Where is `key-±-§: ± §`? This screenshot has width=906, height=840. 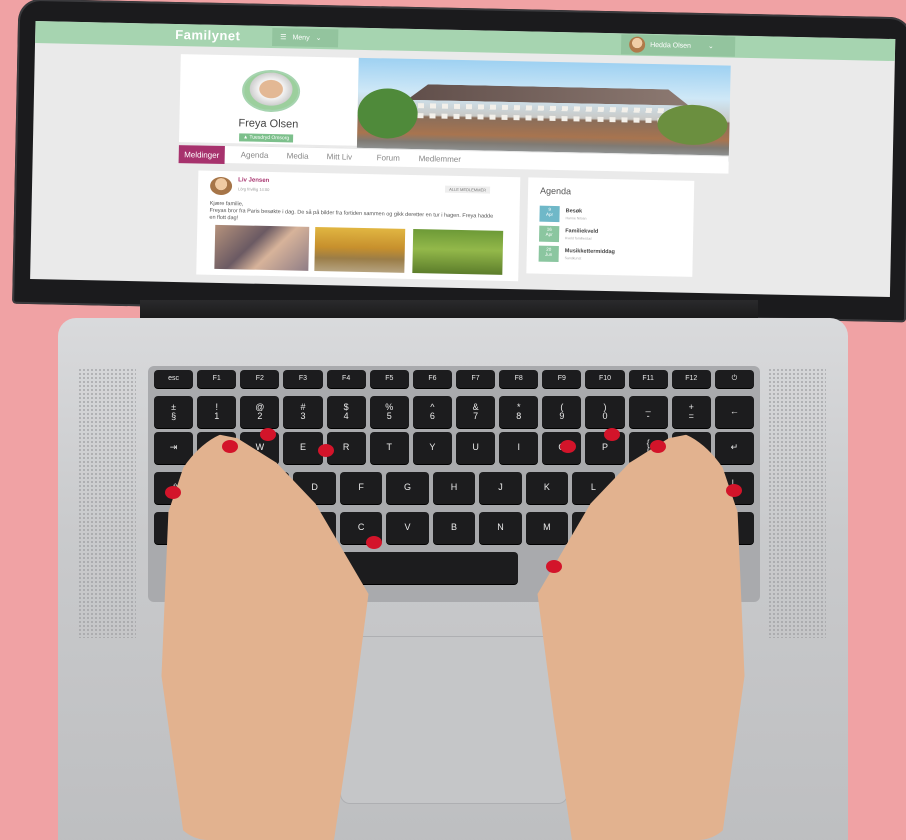
key-±-§: ± § is located at coordinates (174, 412).